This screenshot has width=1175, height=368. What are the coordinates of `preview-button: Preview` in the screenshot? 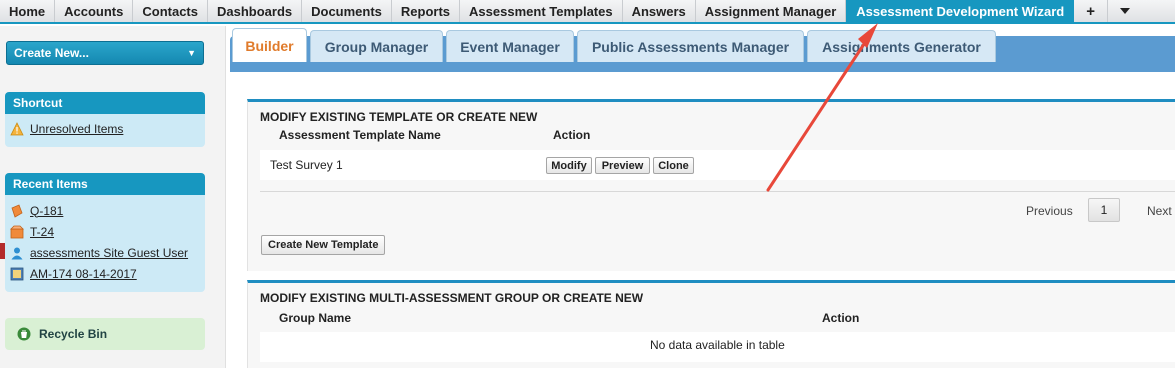 It's located at (622, 165).